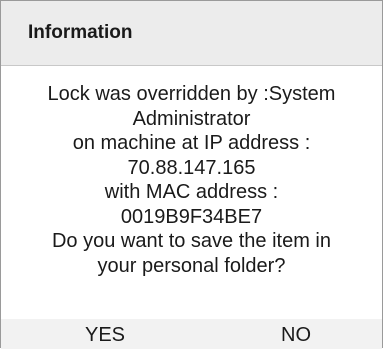 Image resolution: width=383 pixels, height=349 pixels. Describe the element at coordinates (191, 192) in the screenshot. I see `message-line: with MAC address :` at that location.